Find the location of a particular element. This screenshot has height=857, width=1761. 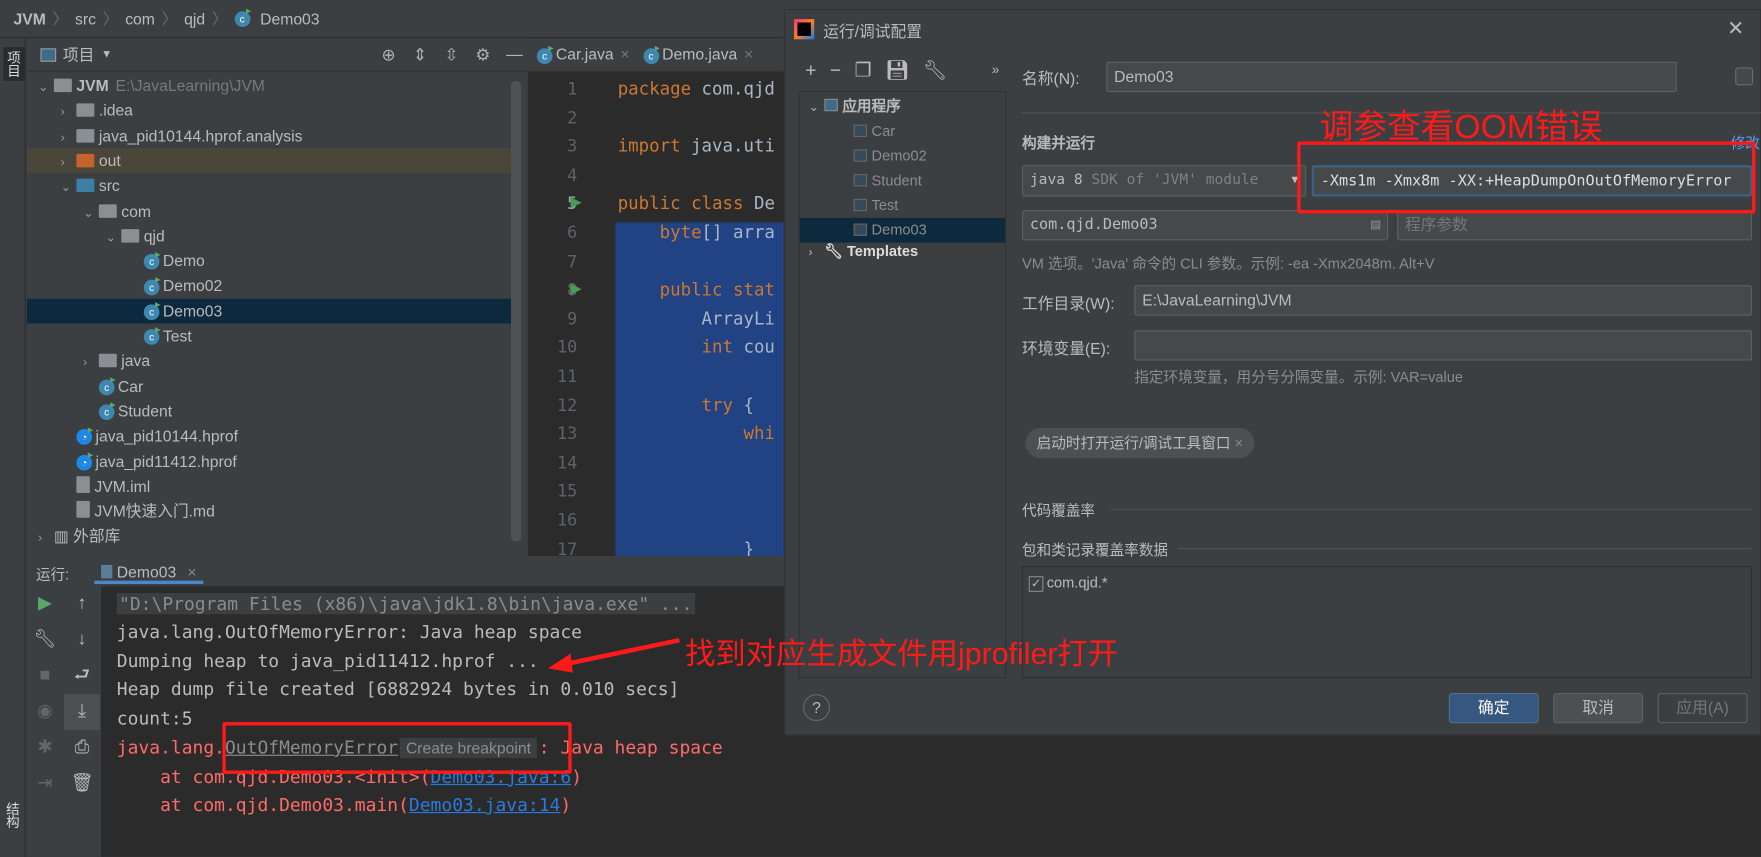

tree-item: ◔ java_pid10144.hprof is located at coordinates (269, 436).